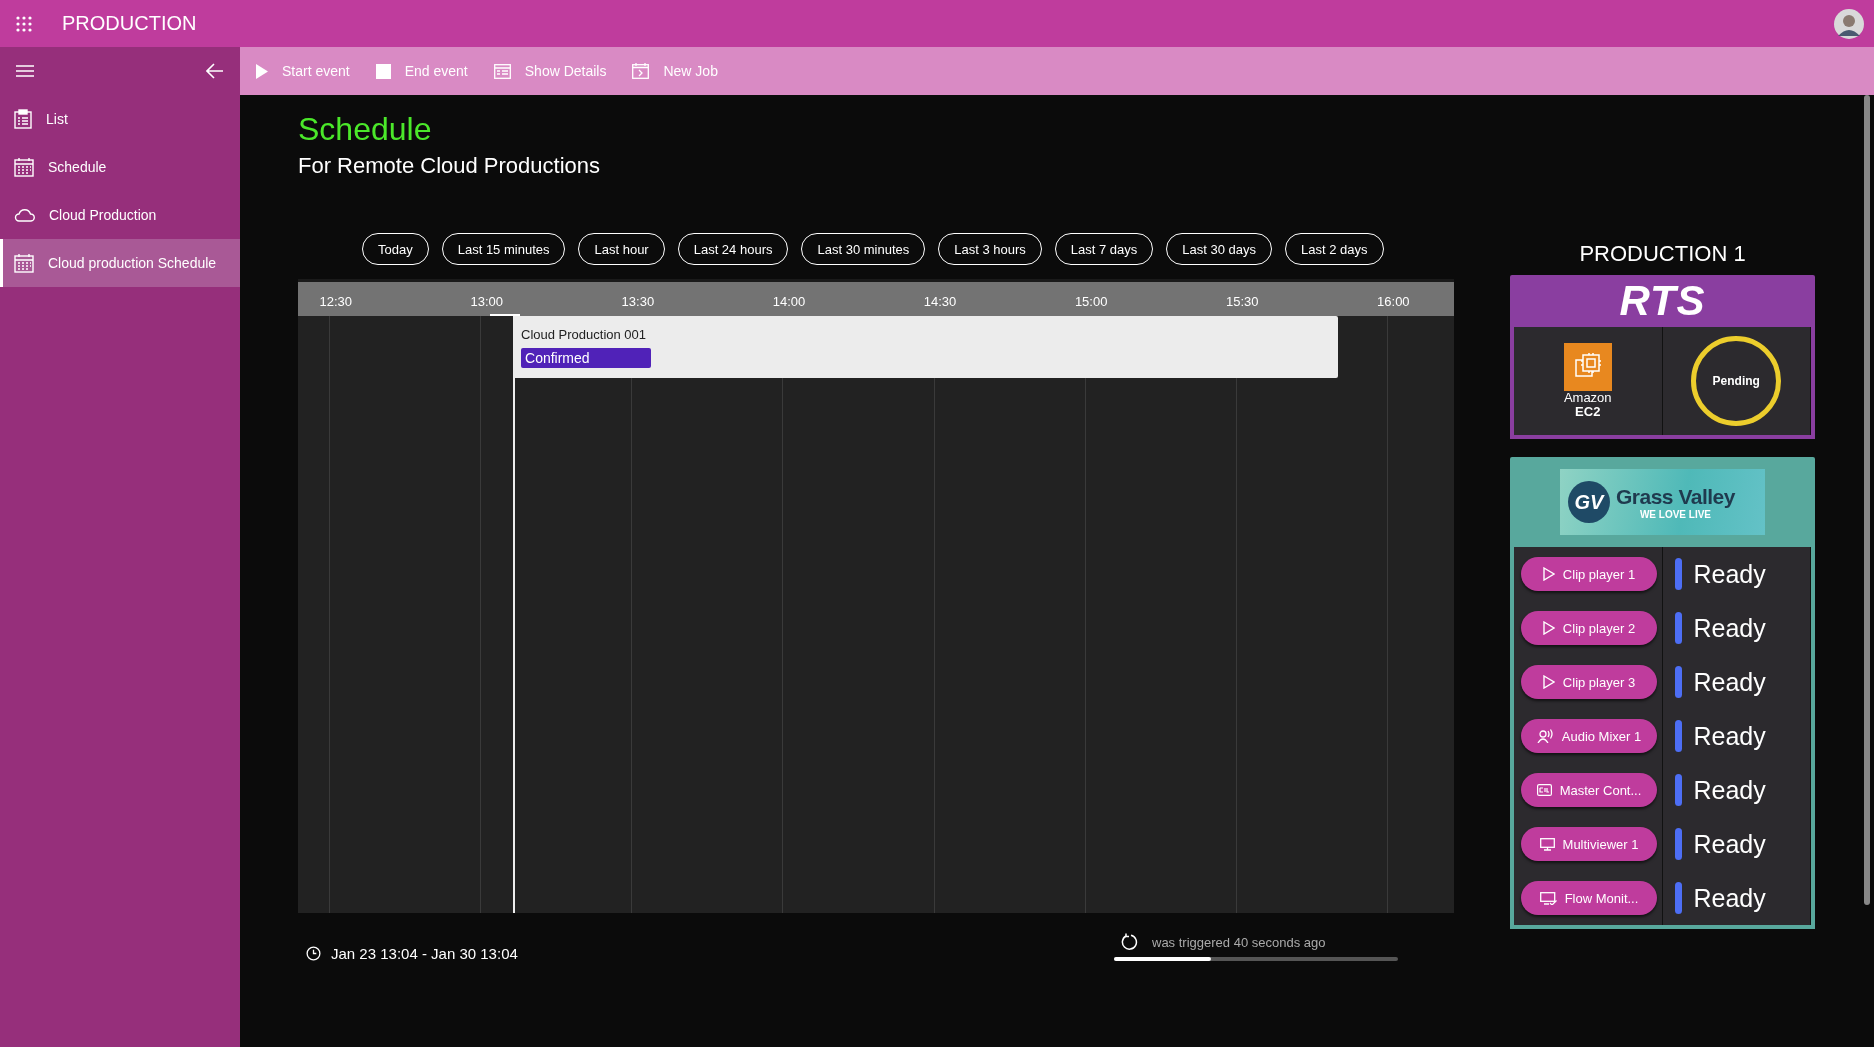 This screenshot has width=1874, height=1047. Describe the element at coordinates (1547, 844) in the screenshot. I see `monitor-icon` at that location.